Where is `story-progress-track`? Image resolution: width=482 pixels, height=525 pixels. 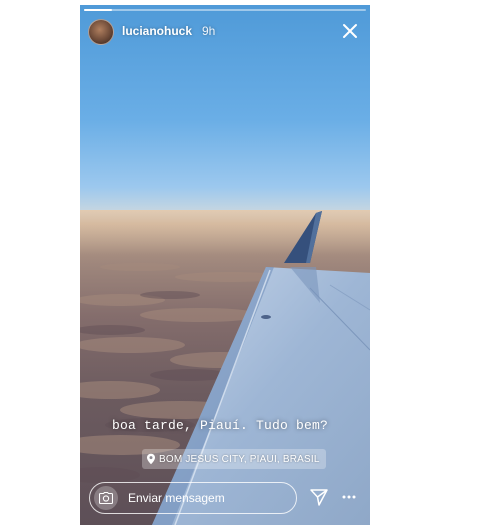 story-progress-track is located at coordinates (225, 10).